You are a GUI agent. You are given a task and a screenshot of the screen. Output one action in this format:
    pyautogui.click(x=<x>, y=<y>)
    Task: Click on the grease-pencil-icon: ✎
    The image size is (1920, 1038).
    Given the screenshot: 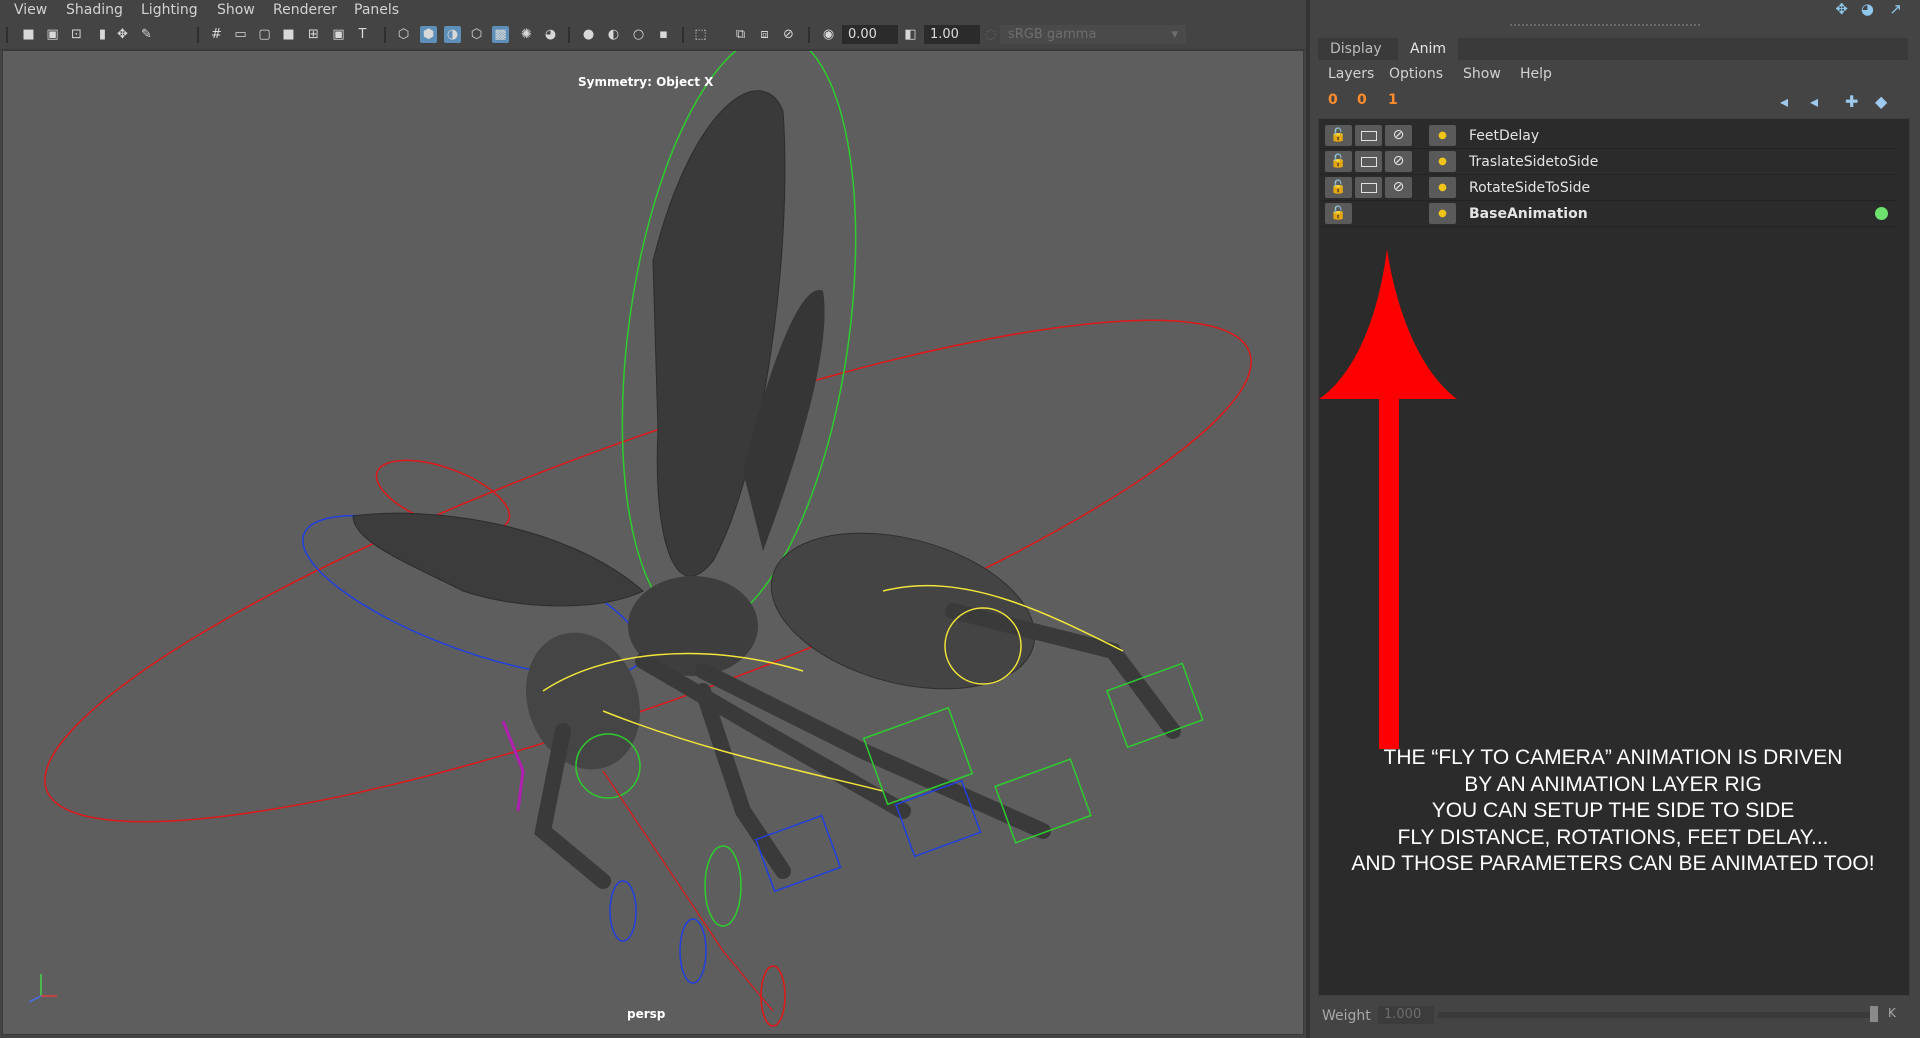 What is the action you would take?
    pyautogui.click(x=146, y=34)
    